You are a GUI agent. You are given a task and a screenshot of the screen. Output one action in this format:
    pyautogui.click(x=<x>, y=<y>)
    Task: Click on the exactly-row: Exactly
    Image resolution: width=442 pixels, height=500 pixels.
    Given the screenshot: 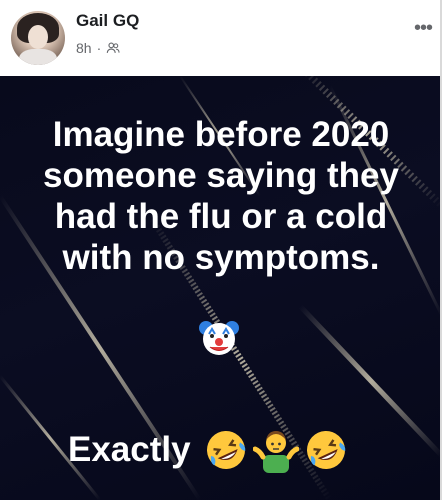 What is the action you would take?
    pyautogui.click(x=208, y=450)
    